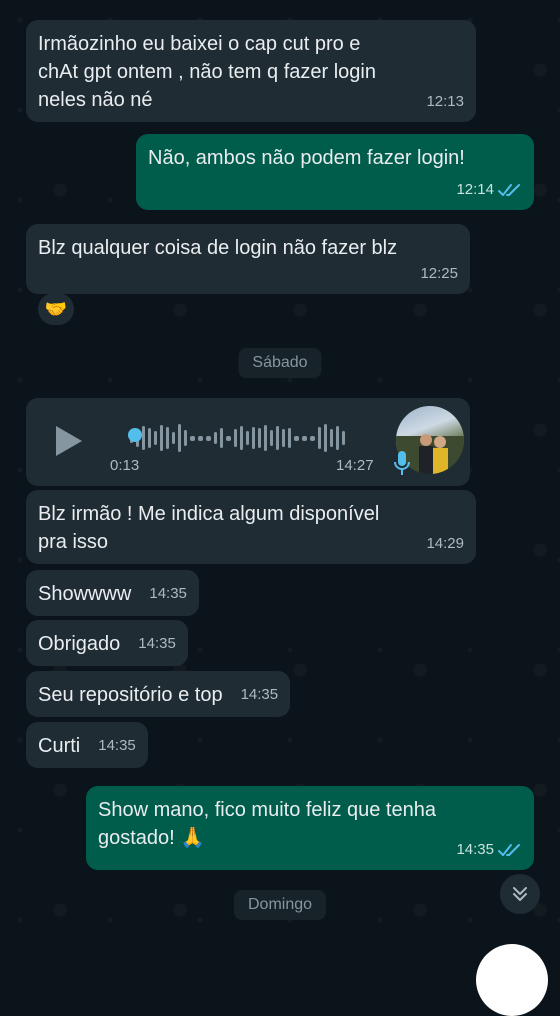 This screenshot has width=560, height=1016. Describe the element at coordinates (355, 465) in the screenshot. I see `message-time: 14:27` at that location.